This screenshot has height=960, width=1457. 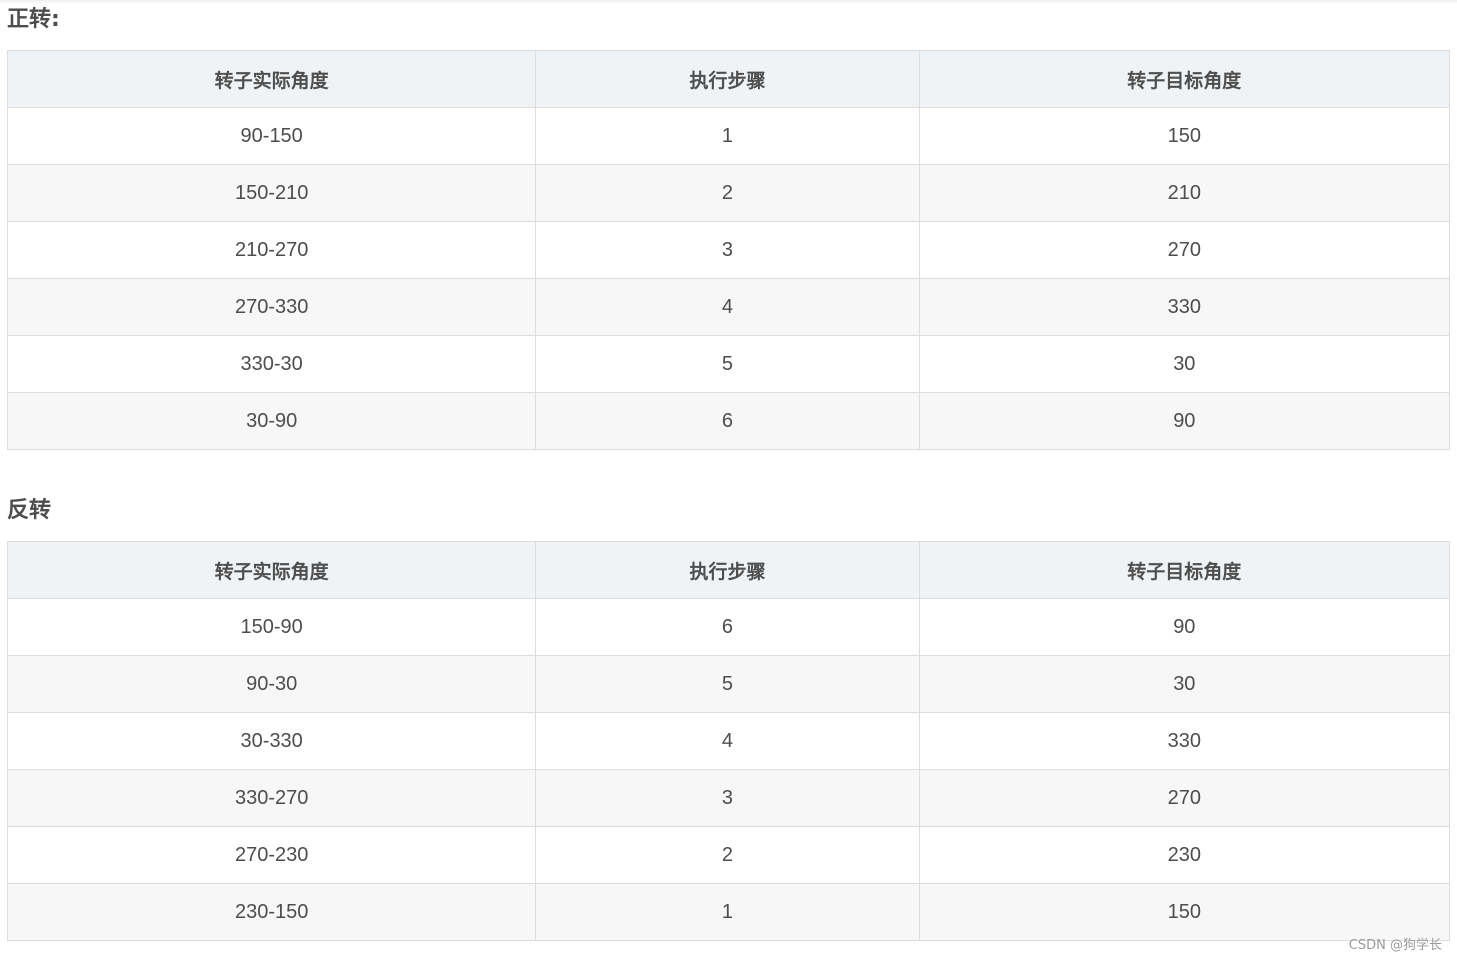 I want to click on cell-actual-angle: 330-270, so click(x=271, y=798).